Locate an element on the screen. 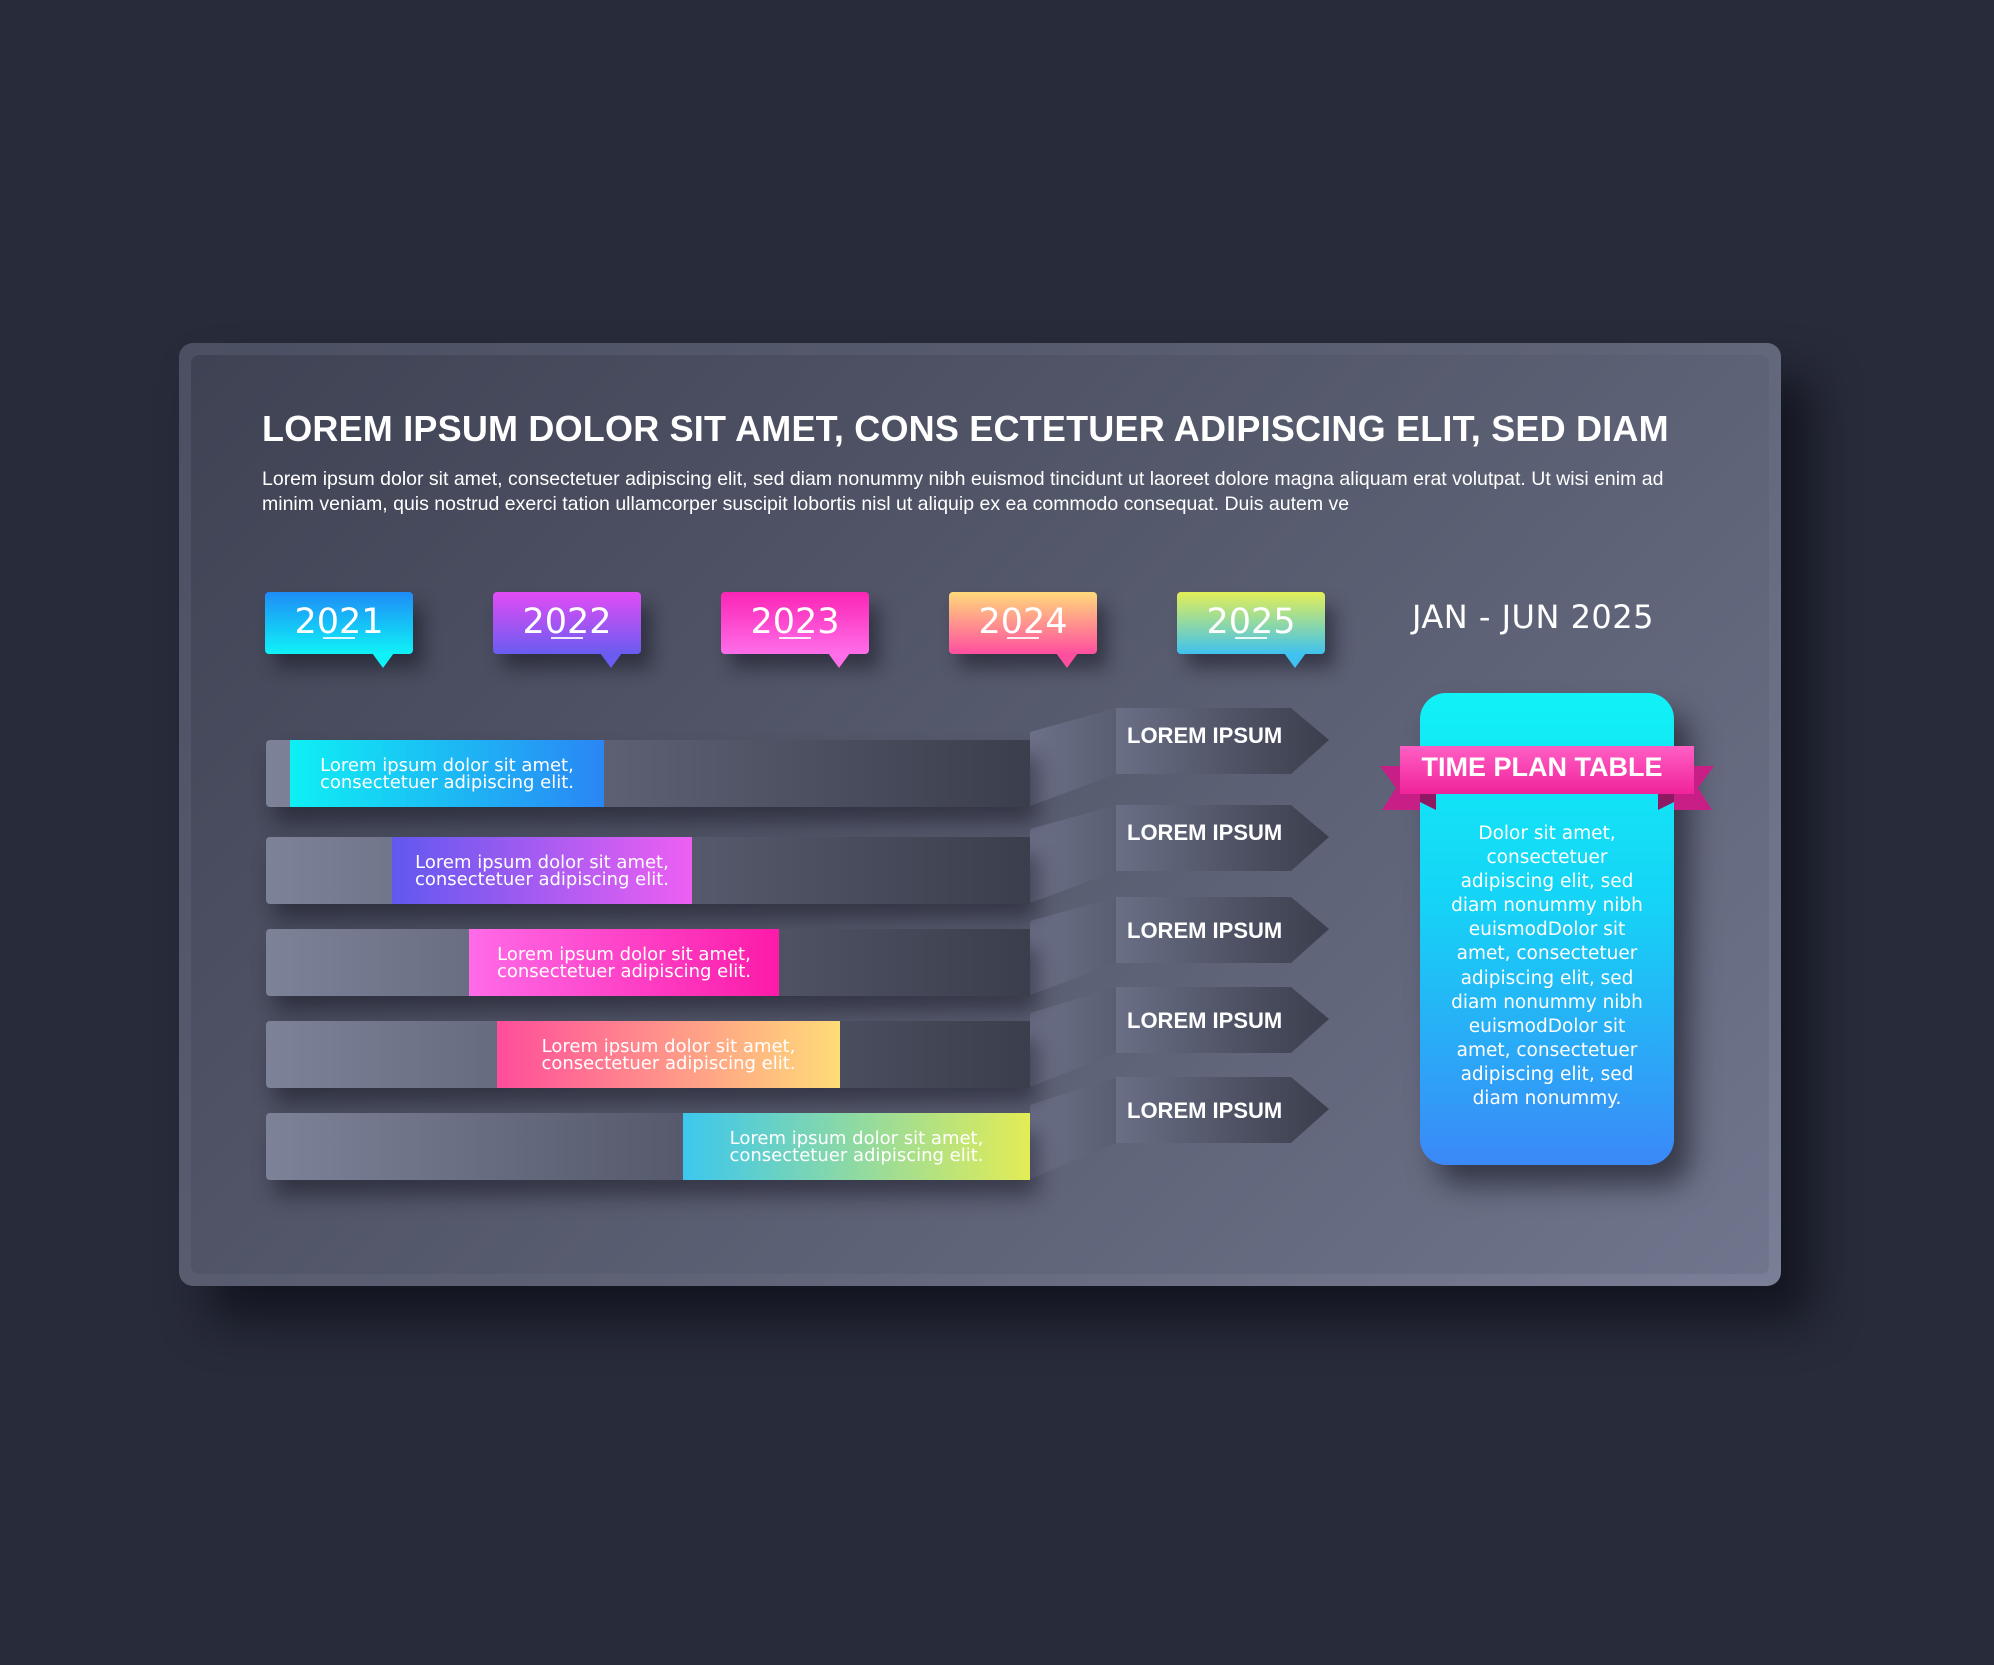 The width and height of the screenshot is (1994, 1665). year-tag-2025: 2025 is located at coordinates (1251, 630).